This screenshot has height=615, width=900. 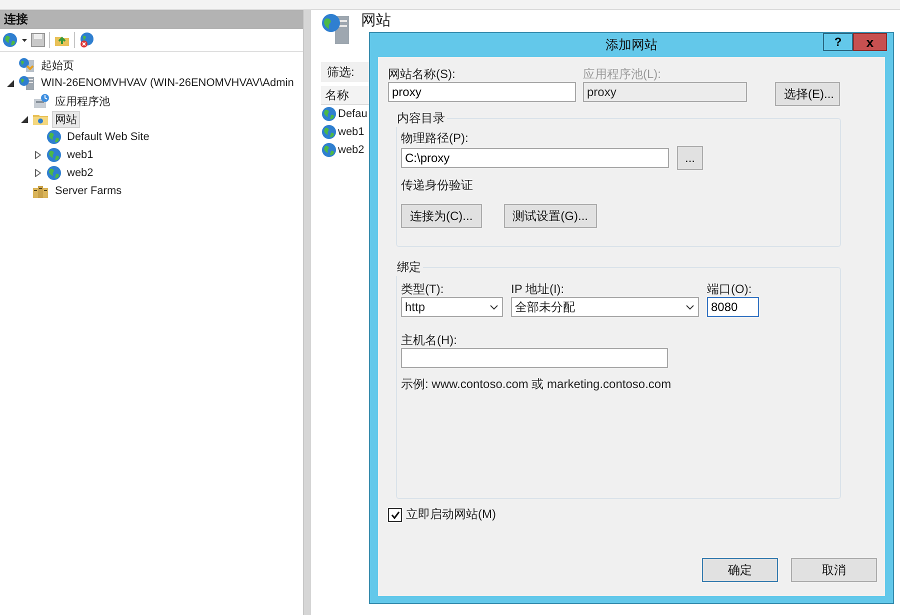 What do you see at coordinates (57, 65) in the screenshot?
I see `tree-item: 起始页` at bounding box center [57, 65].